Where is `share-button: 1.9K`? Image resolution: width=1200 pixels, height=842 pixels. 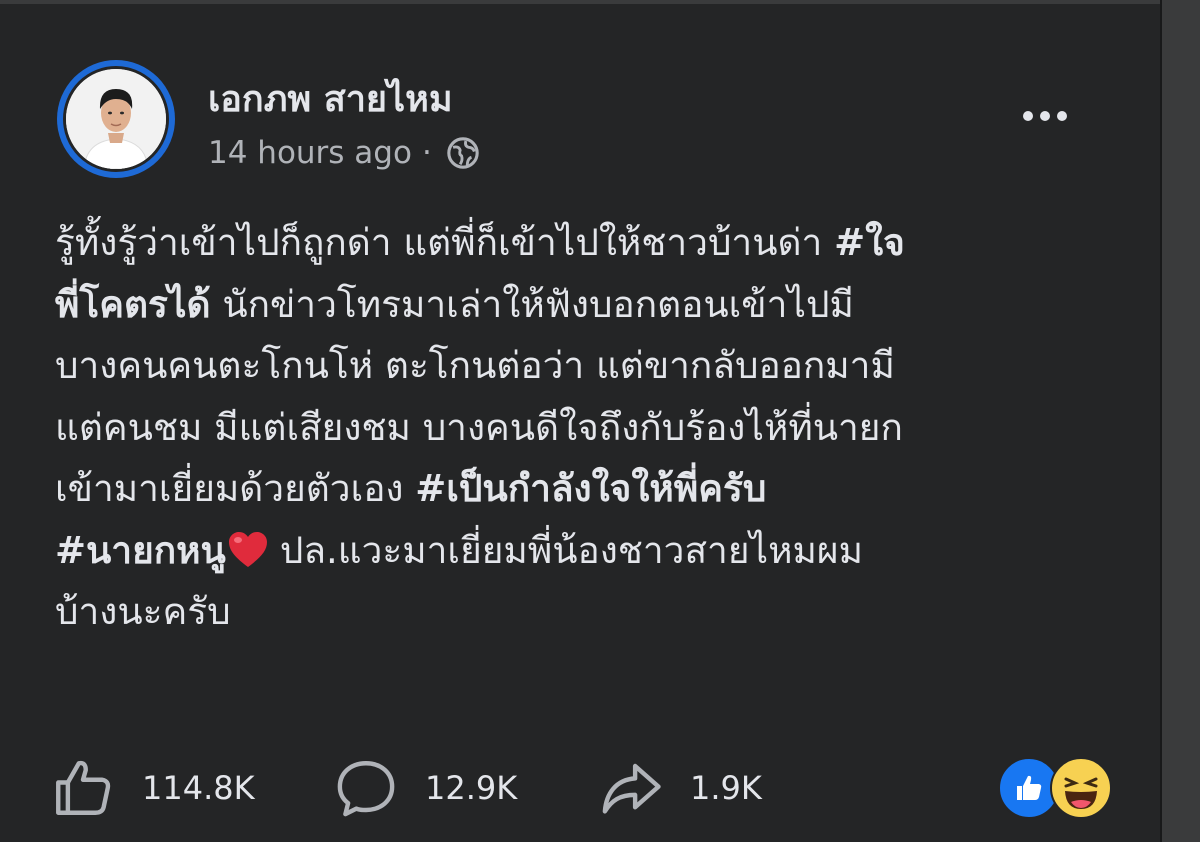 share-button: 1.9K is located at coordinates (680, 788).